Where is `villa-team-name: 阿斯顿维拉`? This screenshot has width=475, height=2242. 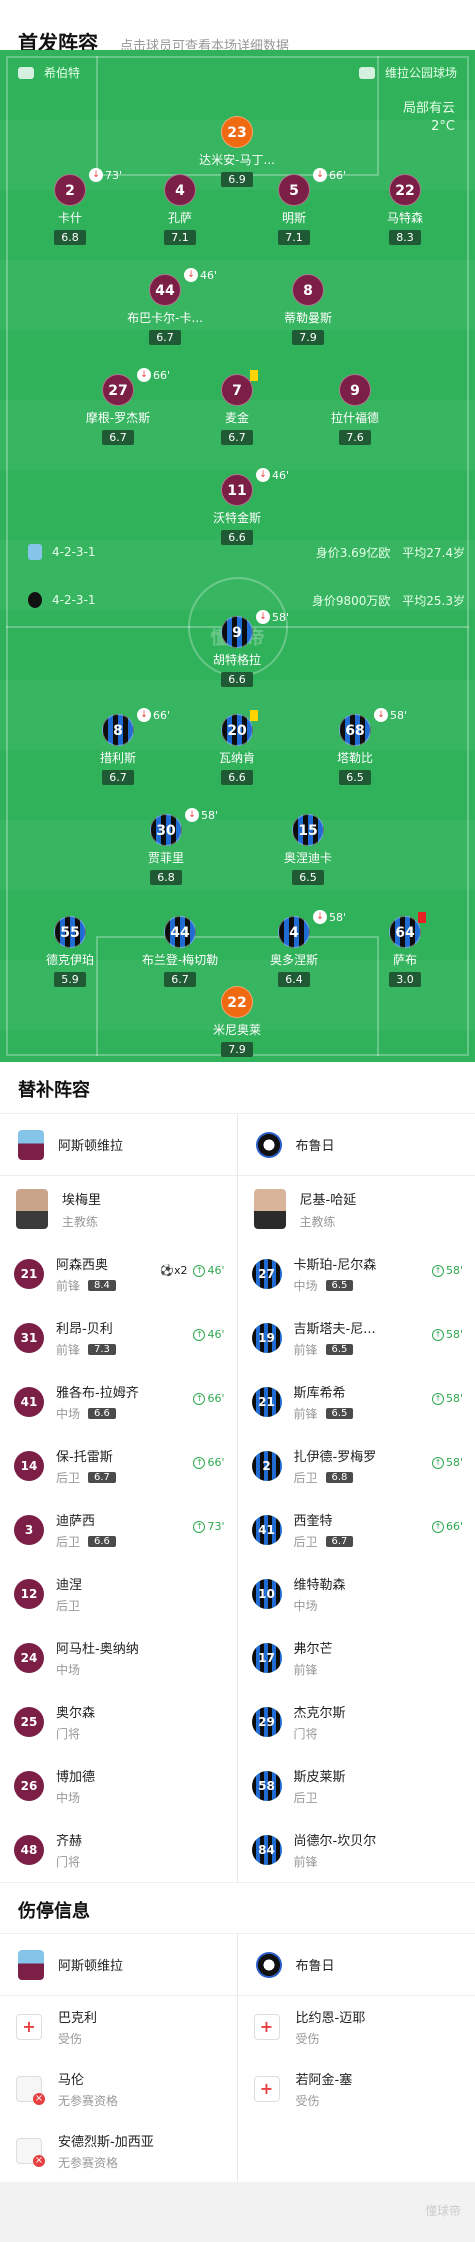
villa-team-name: 阿斯顿维拉 is located at coordinates (90, 1964).